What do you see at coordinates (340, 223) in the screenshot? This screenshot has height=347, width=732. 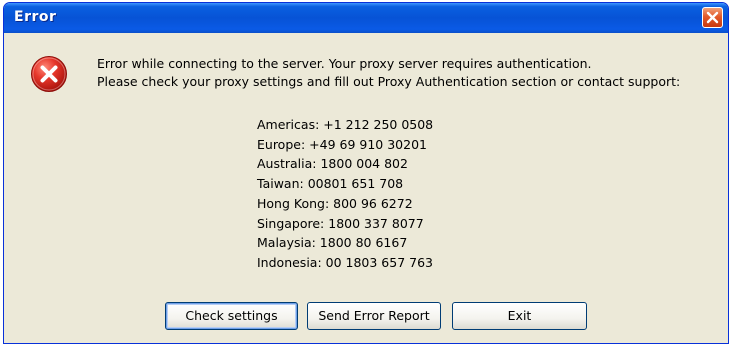 I see `contact-singapore: Singapore: 1800 337 8077` at bounding box center [340, 223].